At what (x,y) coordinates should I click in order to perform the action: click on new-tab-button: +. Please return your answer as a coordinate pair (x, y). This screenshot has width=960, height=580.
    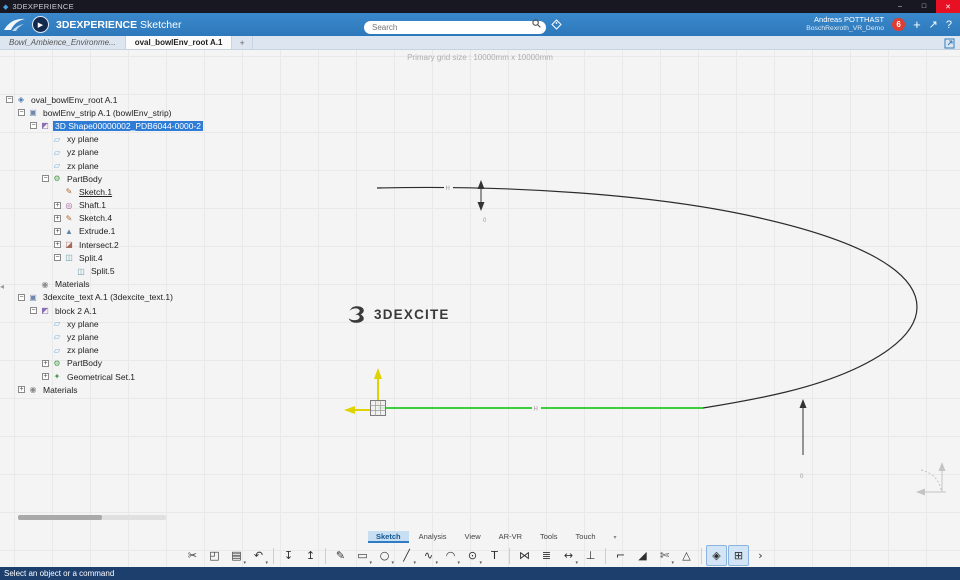
    Looking at the image, I should click on (242, 42).